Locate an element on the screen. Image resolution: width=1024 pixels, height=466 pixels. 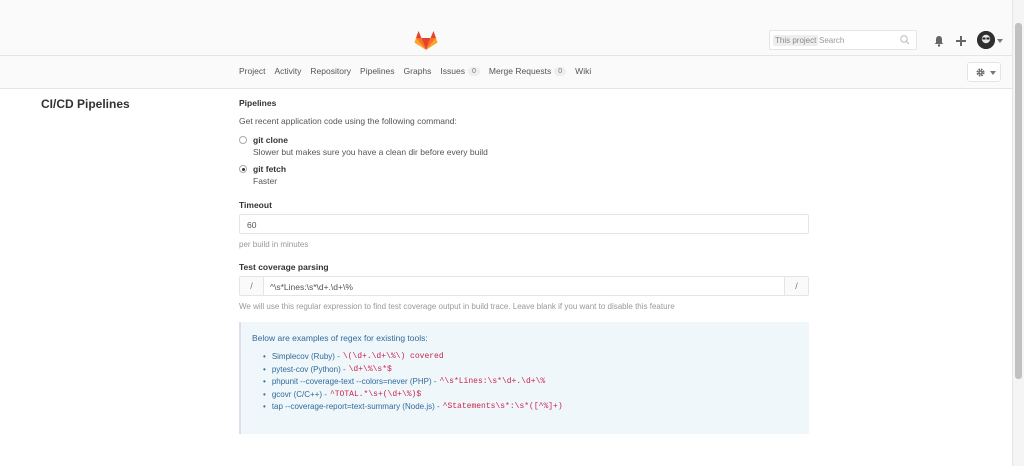
search-scope-label: This project is located at coordinates (796, 40).